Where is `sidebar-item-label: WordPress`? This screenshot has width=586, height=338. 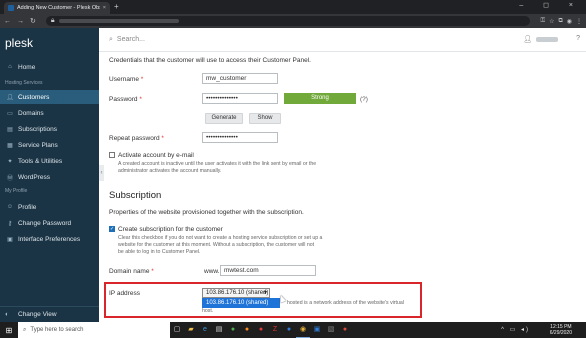
sidebar-item-label: WordPress is located at coordinates (34, 177).